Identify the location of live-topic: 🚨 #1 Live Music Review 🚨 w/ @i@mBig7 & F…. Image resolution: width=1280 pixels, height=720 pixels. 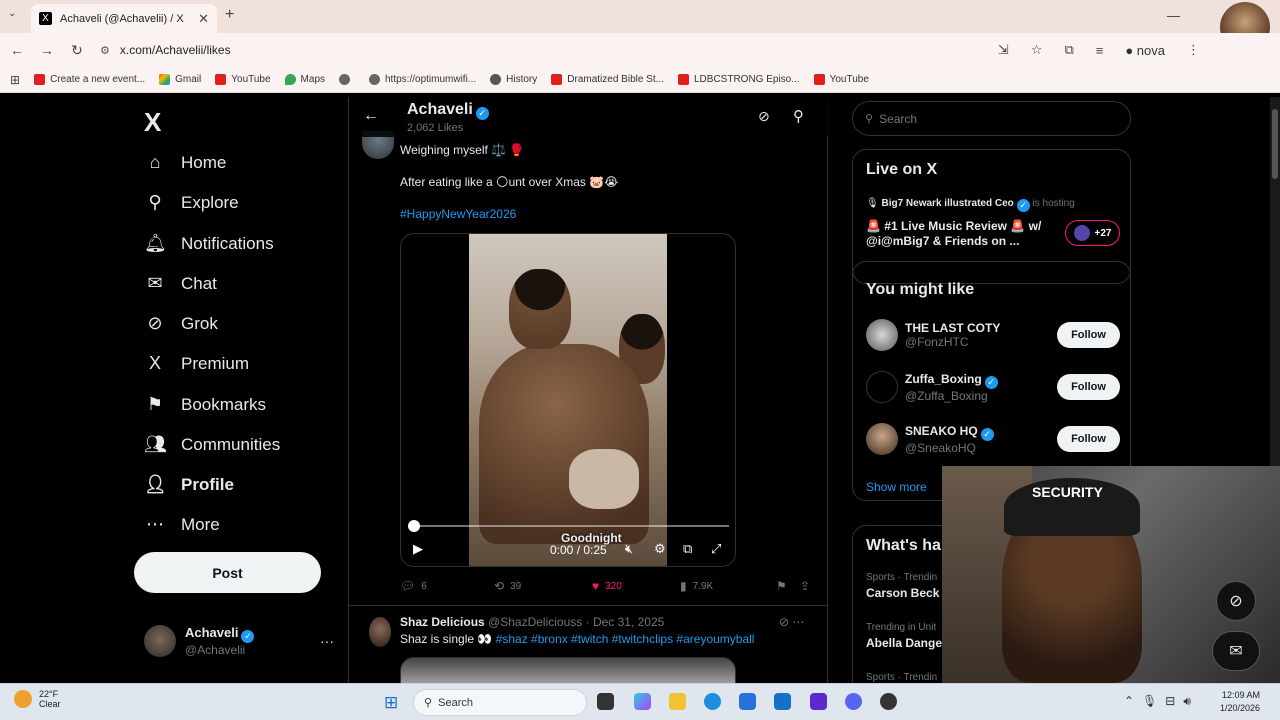
(961, 234).